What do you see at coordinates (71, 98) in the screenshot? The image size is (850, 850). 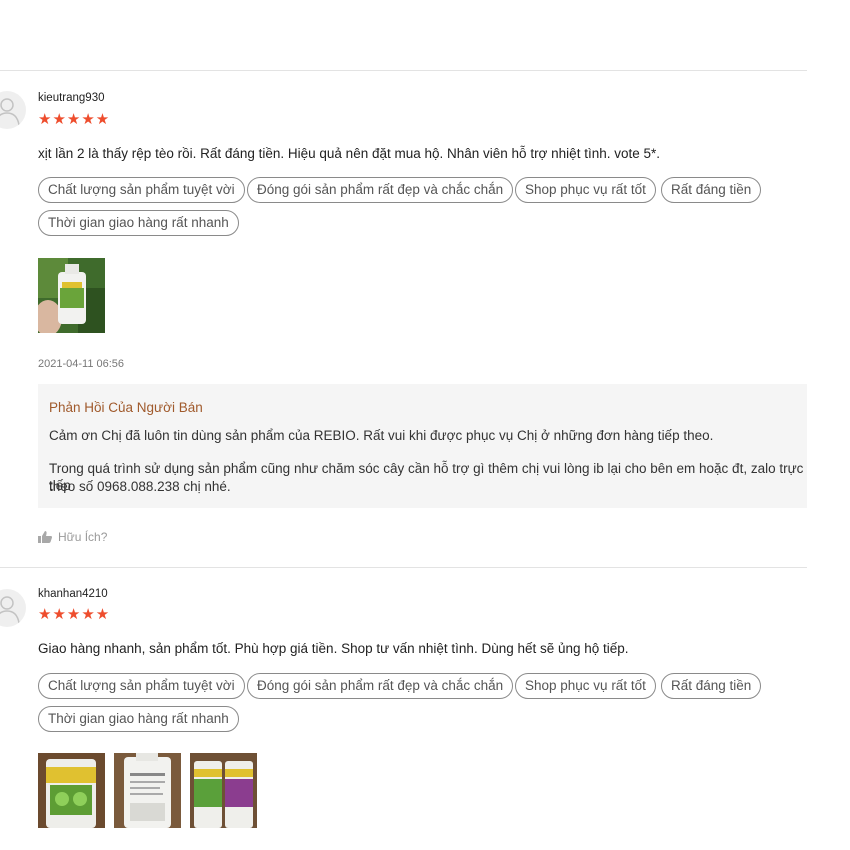 I see `review-username: kieutrang930` at bounding box center [71, 98].